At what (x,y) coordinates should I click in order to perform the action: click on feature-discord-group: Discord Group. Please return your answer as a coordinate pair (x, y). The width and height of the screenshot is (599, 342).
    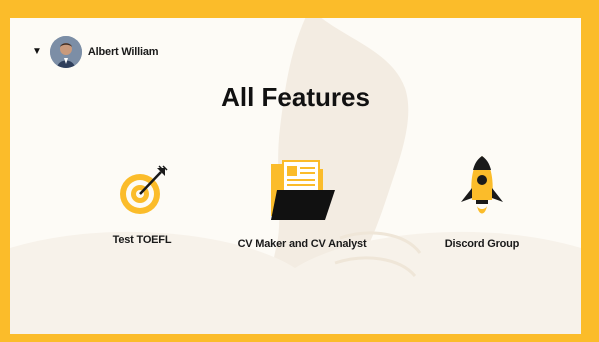
    Looking at the image, I should click on (482, 202).